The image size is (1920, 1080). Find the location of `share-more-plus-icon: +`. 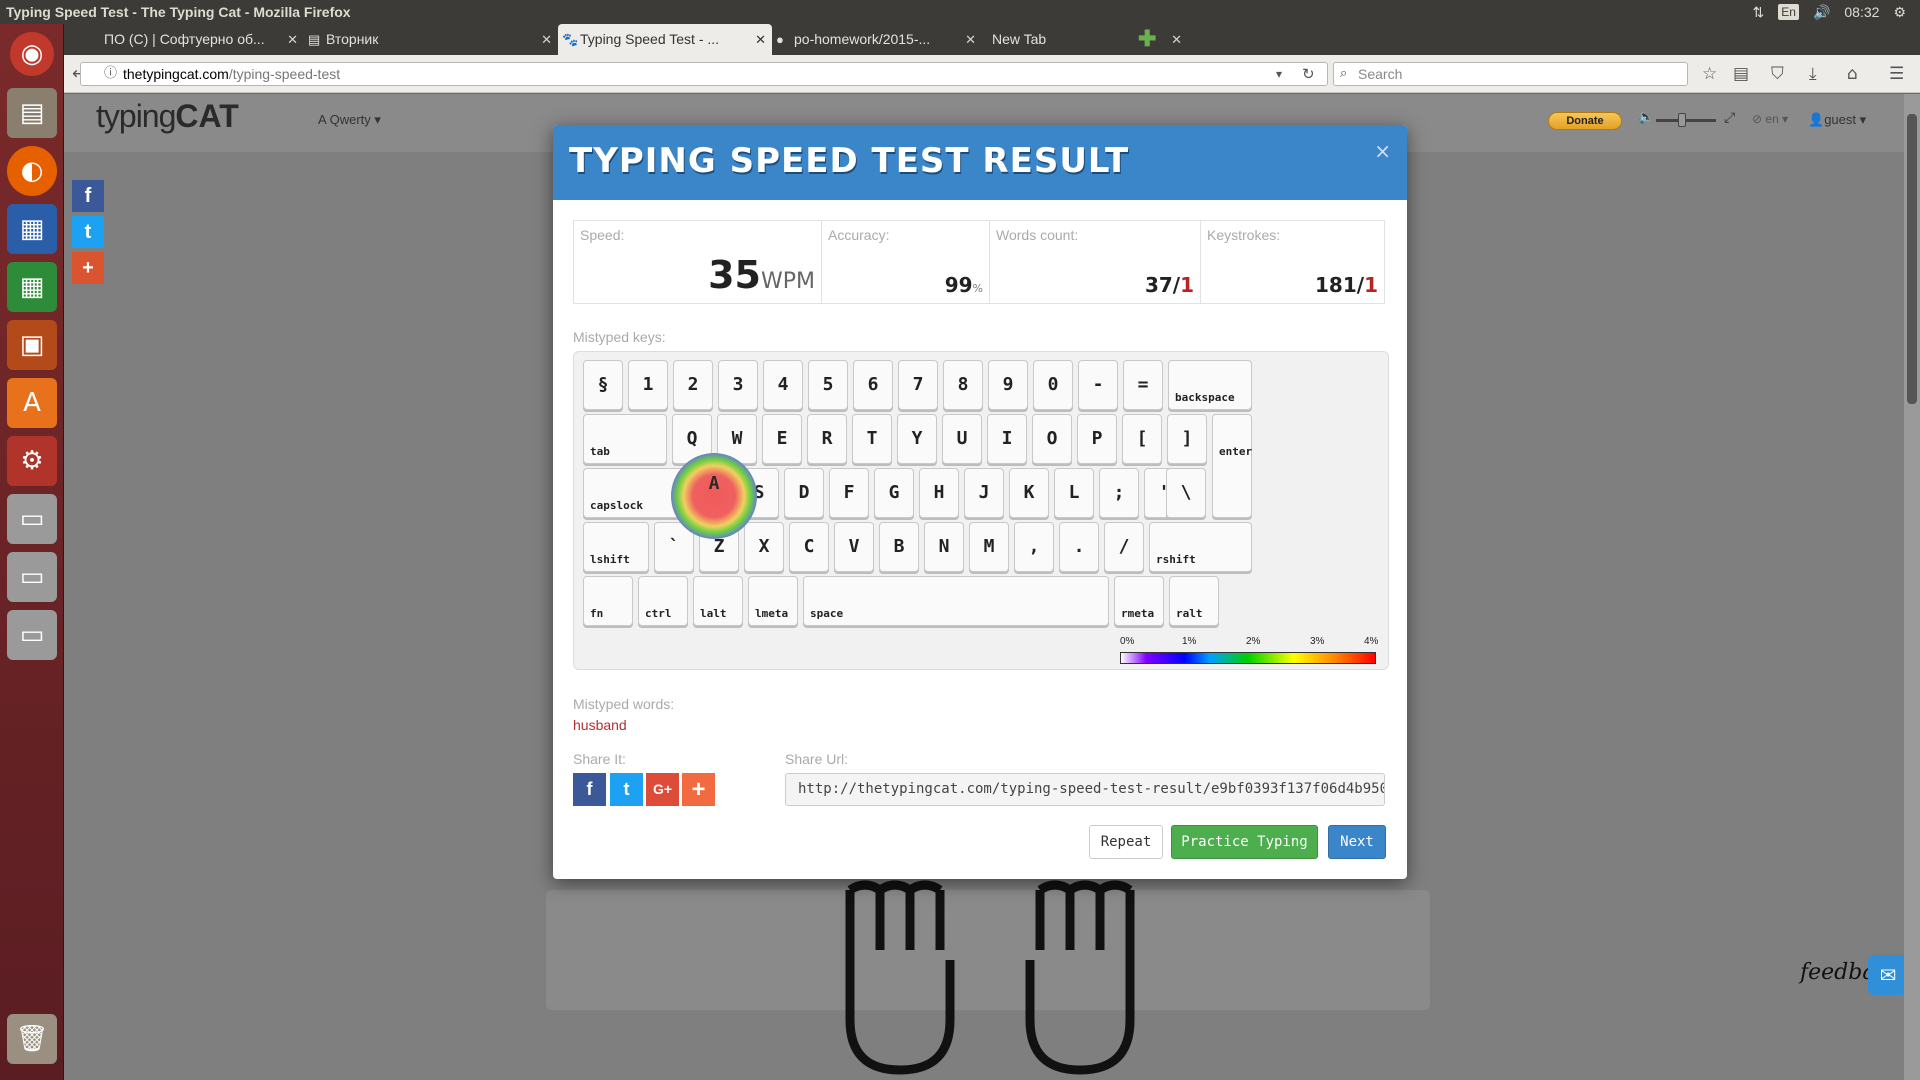

share-more-plus-icon: + is located at coordinates (698, 789).